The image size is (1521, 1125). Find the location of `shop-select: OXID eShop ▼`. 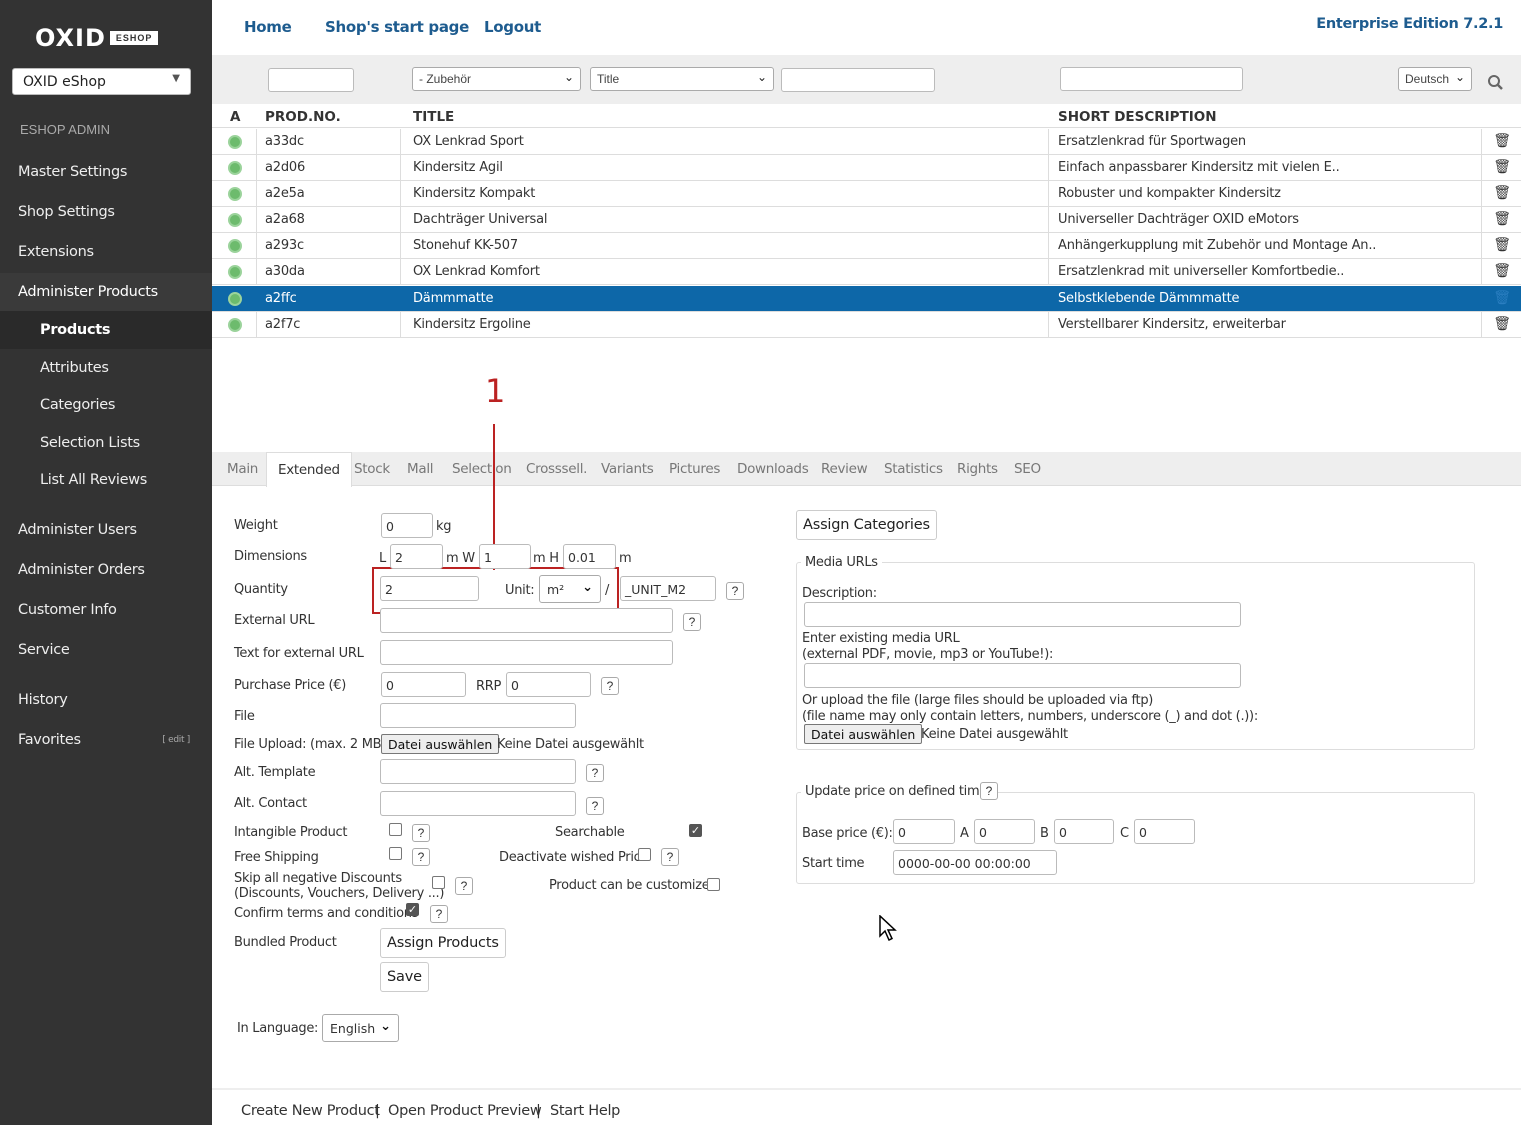

shop-select: OXID eShop ▼ is located at coordinates (101, 81).